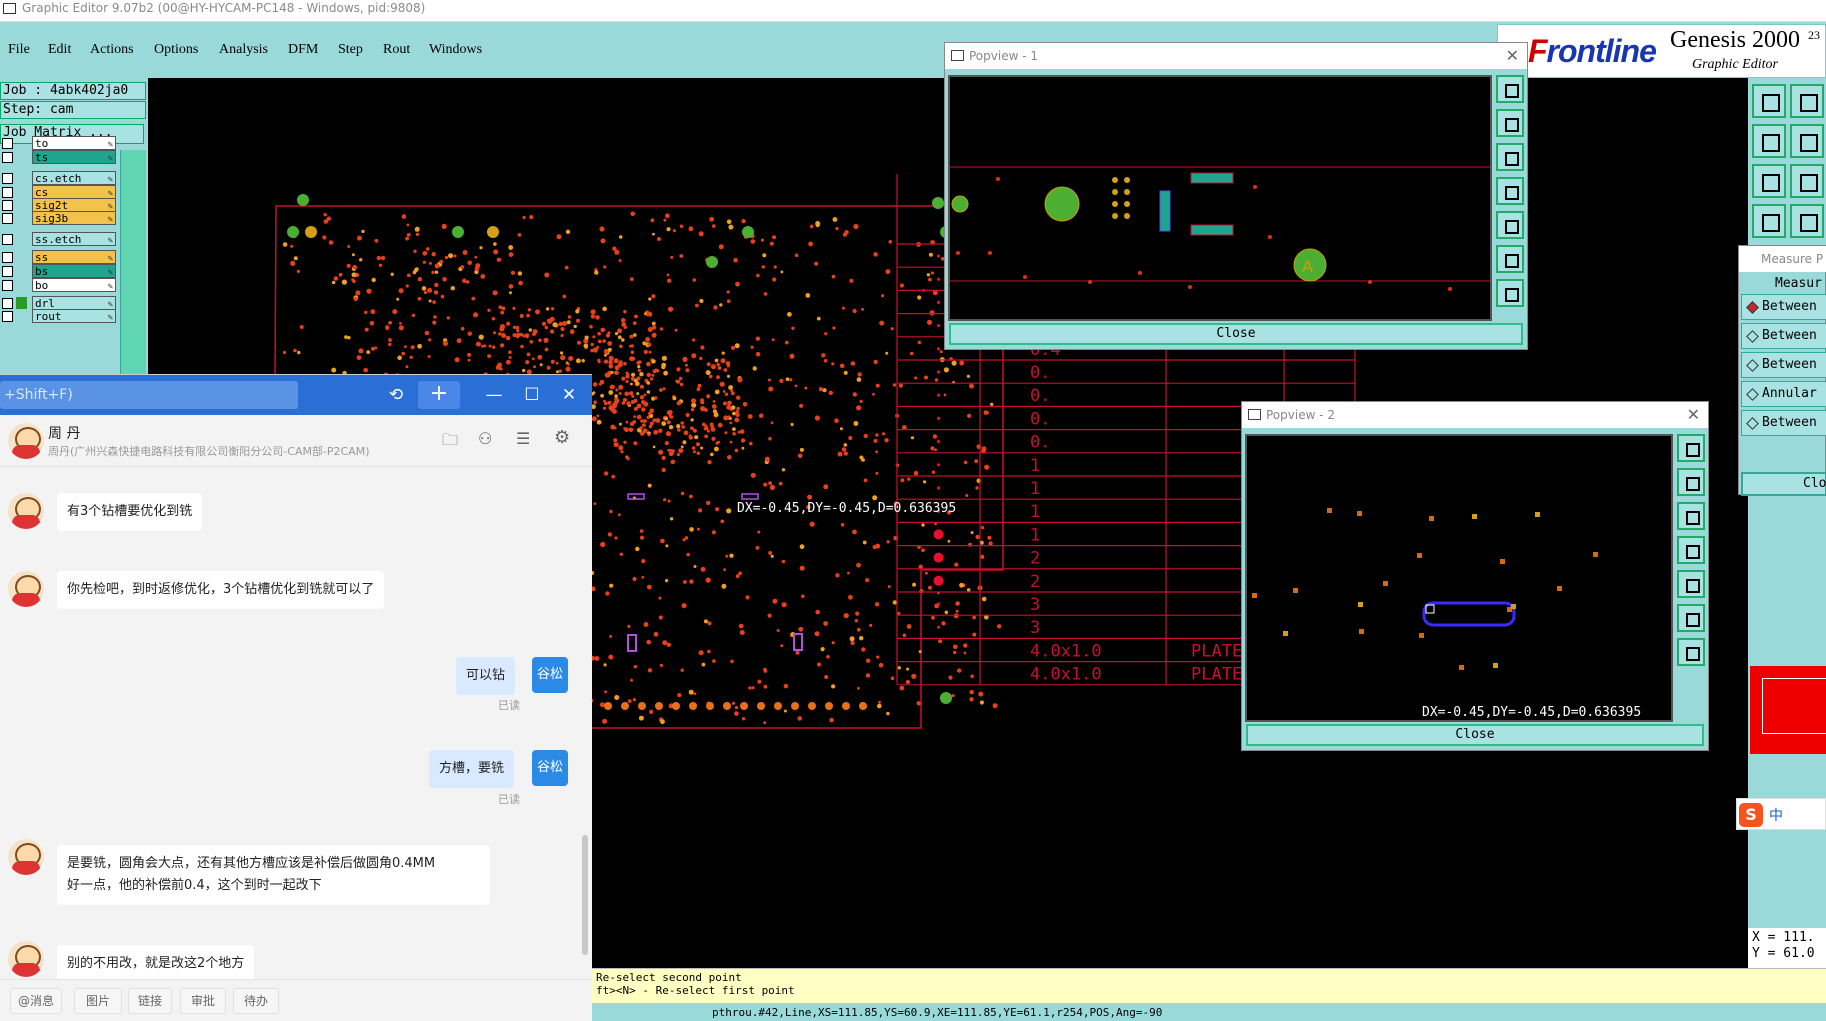 Image resolution: width=1826 pixels, height=1021 pixels. What do you see at coordinates (203, 1001) in the screenshot?
I see `chip-approval: 审批` at bounding box center [203, 1001].